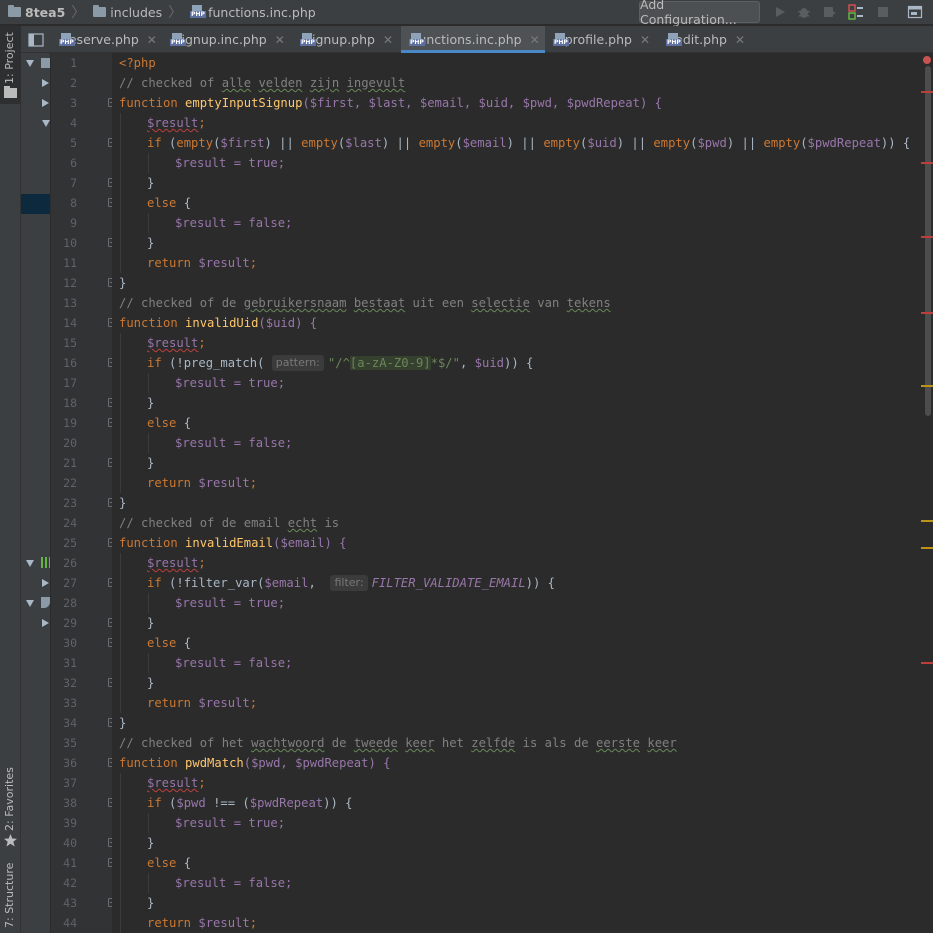 The height and width of the screenshot is (933, 933). I want to click on tab-profile-php: PHP profile.php ✕, so click(601, 39).